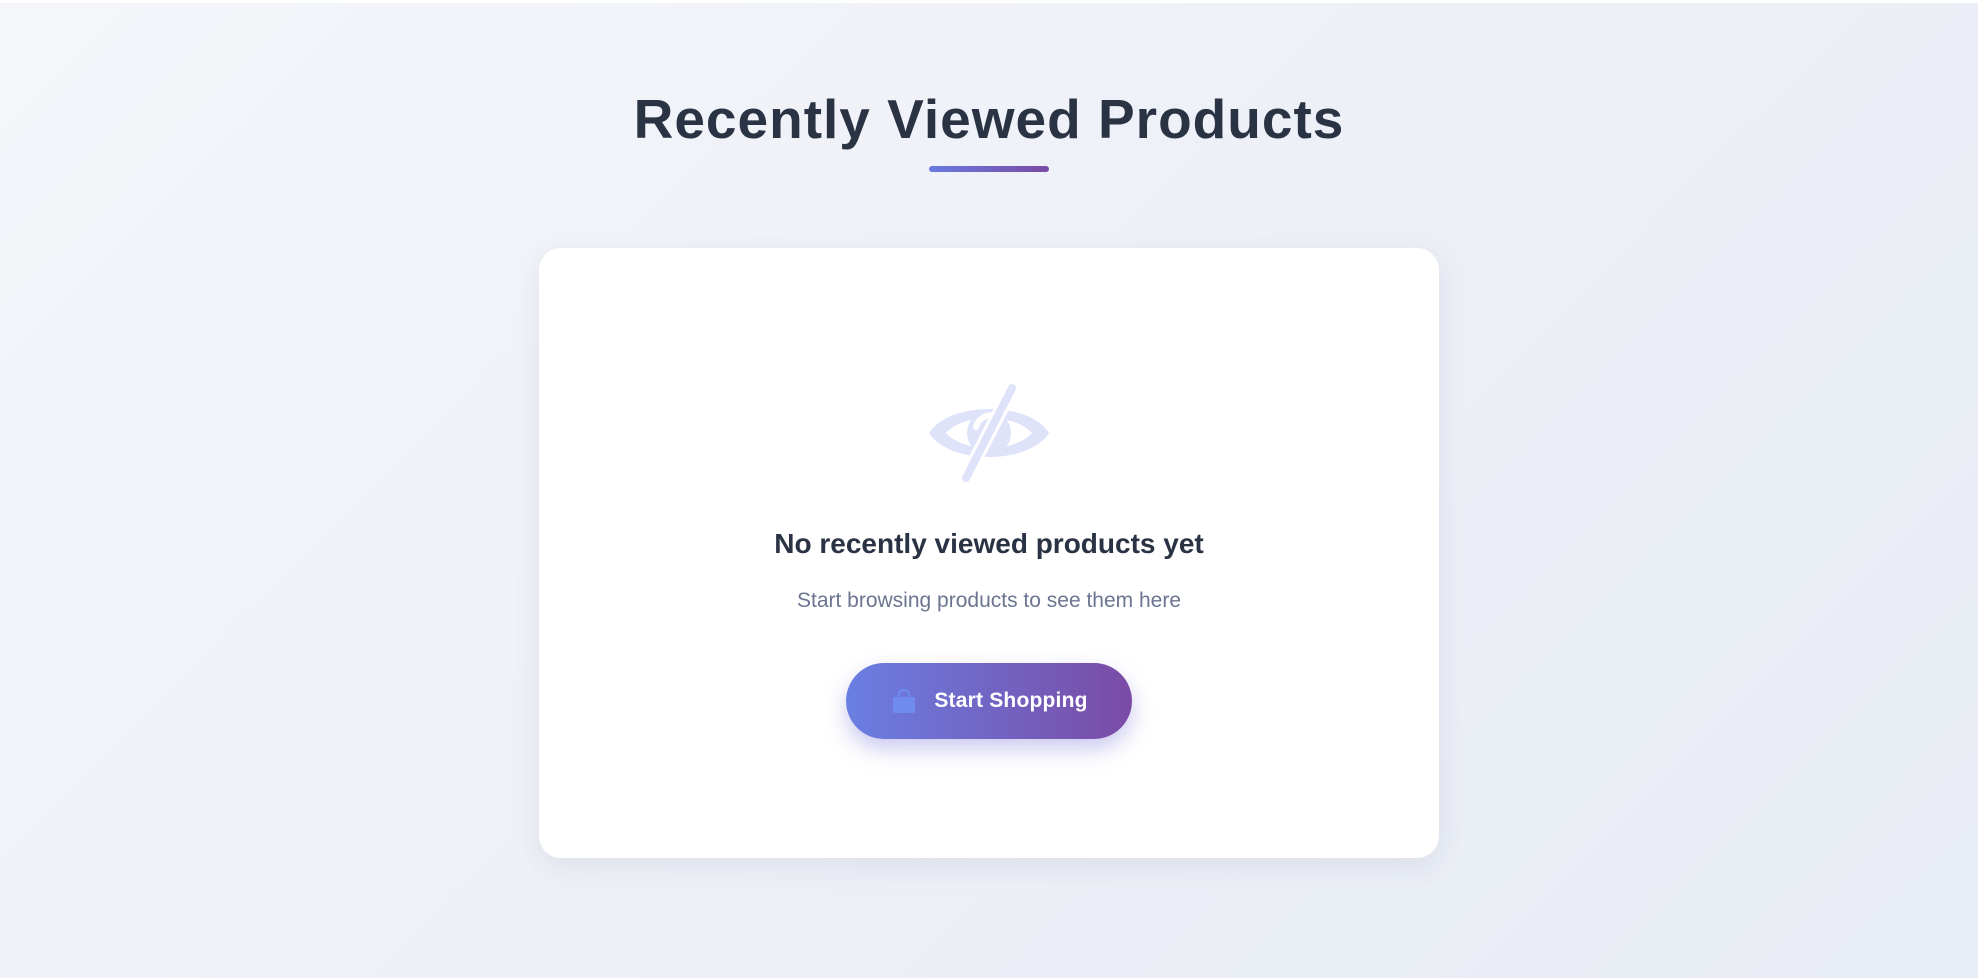 Image resolution: width=1978 pixels, height=978 pixels. I want to click on start-shopping-button: Start Shopping, so click(989, 701).